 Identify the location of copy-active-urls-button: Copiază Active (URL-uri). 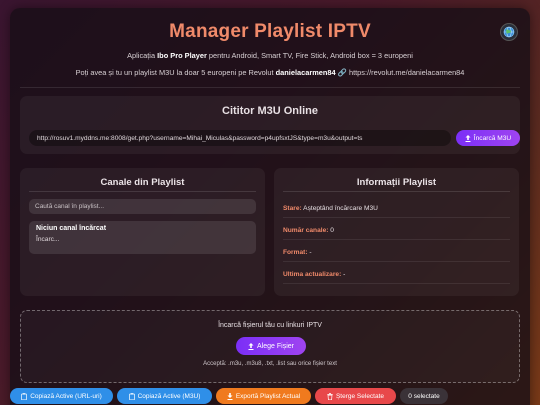
(61, 396).